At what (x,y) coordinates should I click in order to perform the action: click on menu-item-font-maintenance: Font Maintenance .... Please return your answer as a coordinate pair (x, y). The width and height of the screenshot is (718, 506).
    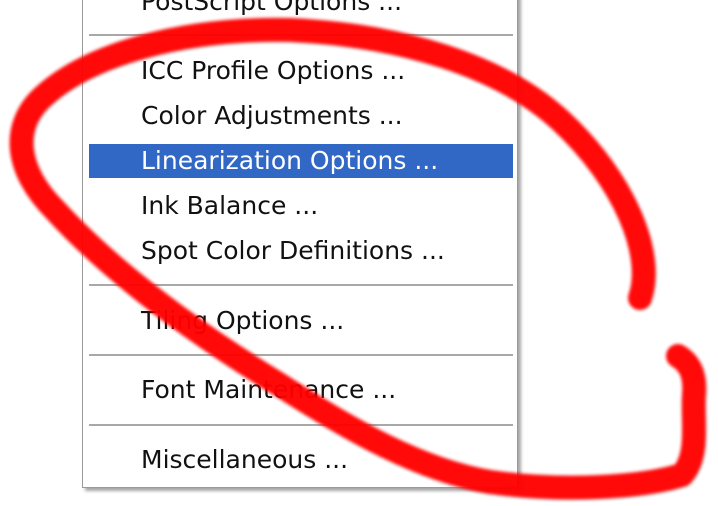
    Looking at the image, I should click on (301, 390).